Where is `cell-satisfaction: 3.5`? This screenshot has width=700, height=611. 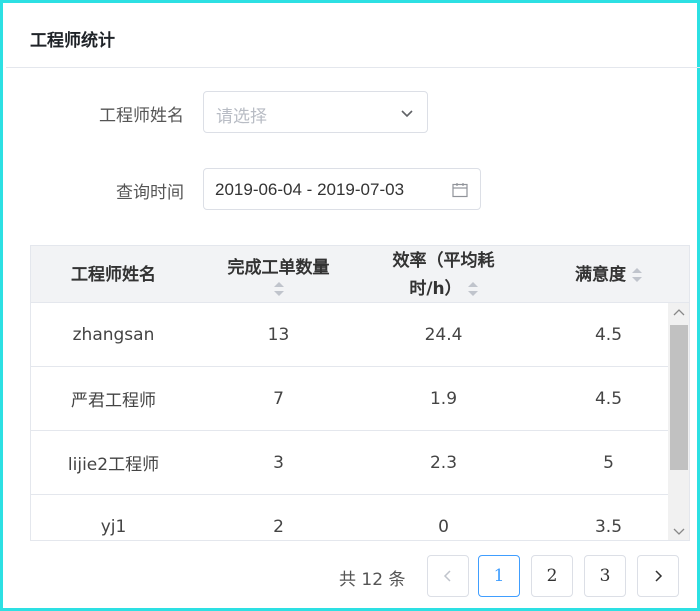
cell-satisfaction: 3.5 is located at coordinates (608, 526).